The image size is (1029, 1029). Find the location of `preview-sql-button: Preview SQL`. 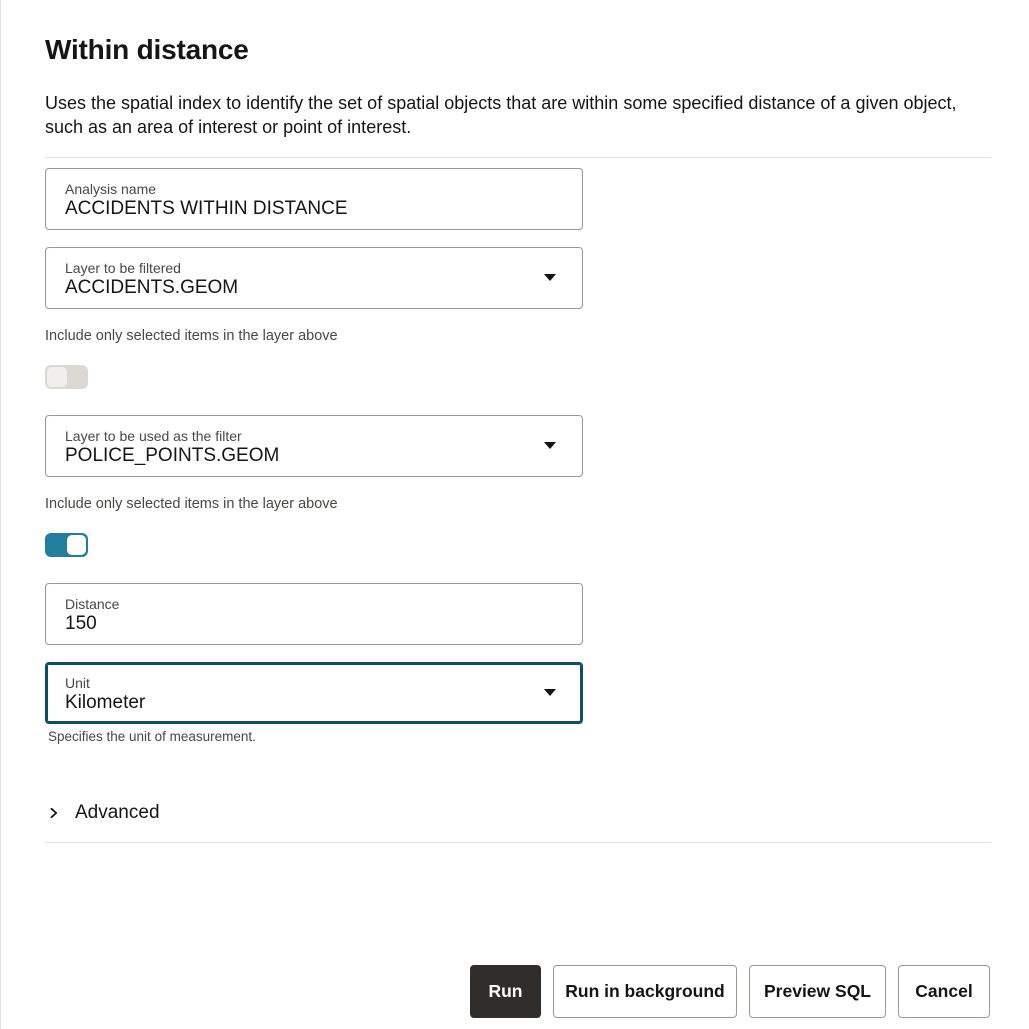

preview-sql-button: Preview SQL is located at coordinates (817, 991).